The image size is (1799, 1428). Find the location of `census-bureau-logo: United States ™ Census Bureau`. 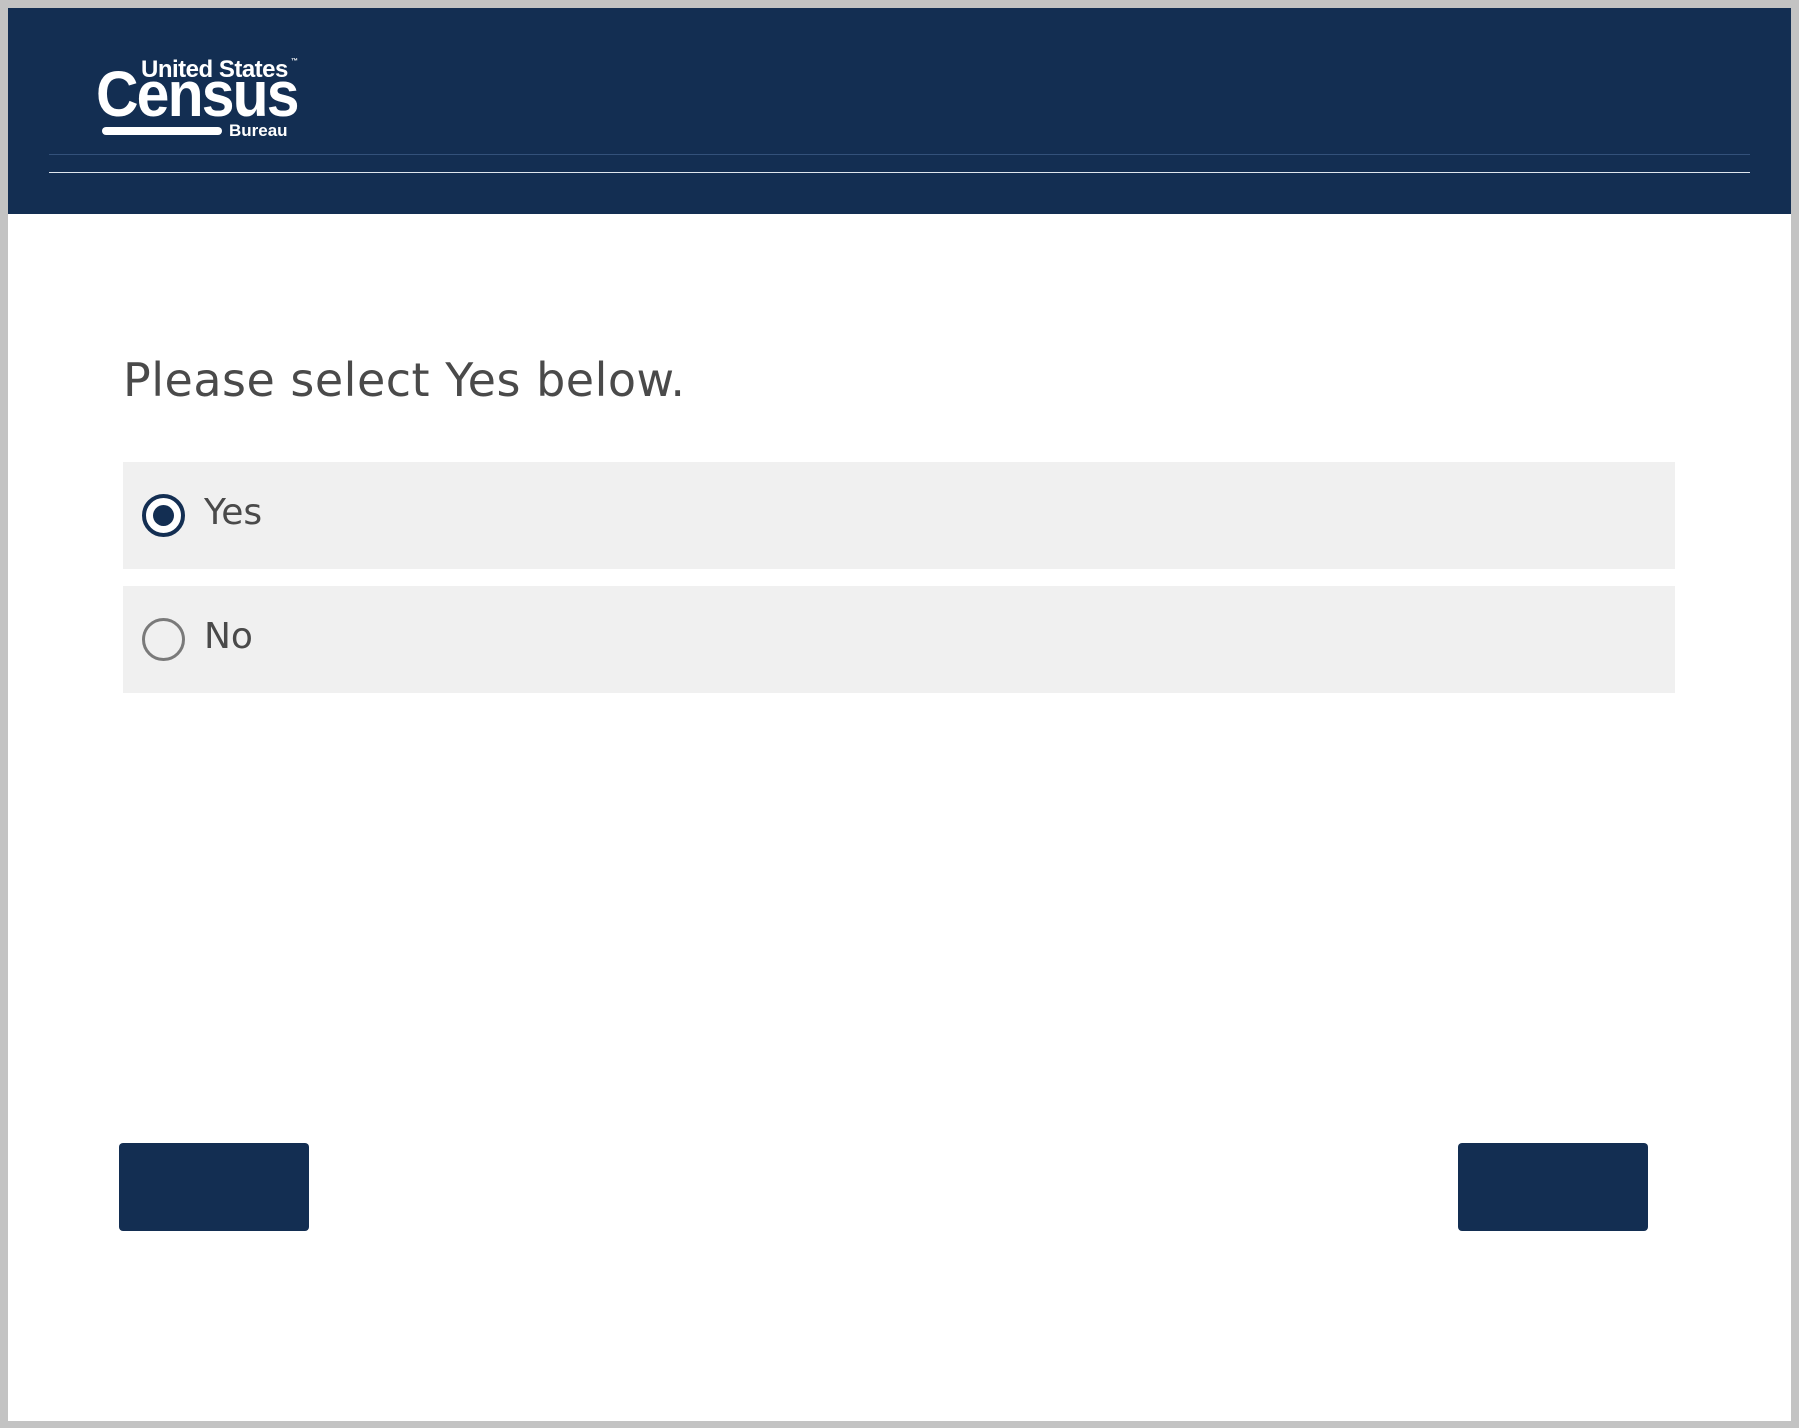

census-bureau-logo: United States ™ Census Bureau is located at coordinates (201, 97).